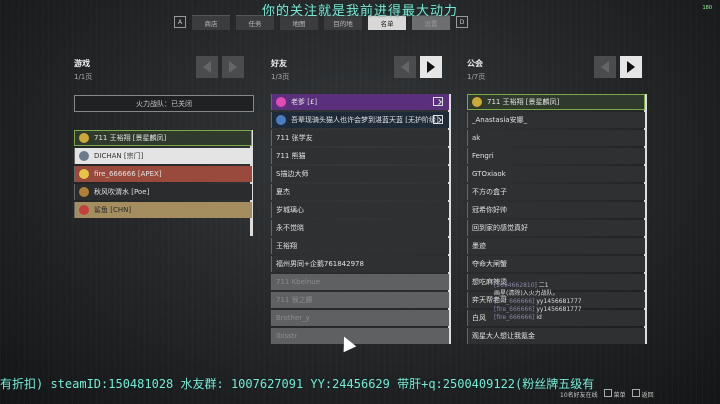 The width and height of the screenshot is (720, 404). What do you see at coordinates (360, 336) in the screenshot?
I see `friends-row: Ibisstr` at bounding box center [360, 336].